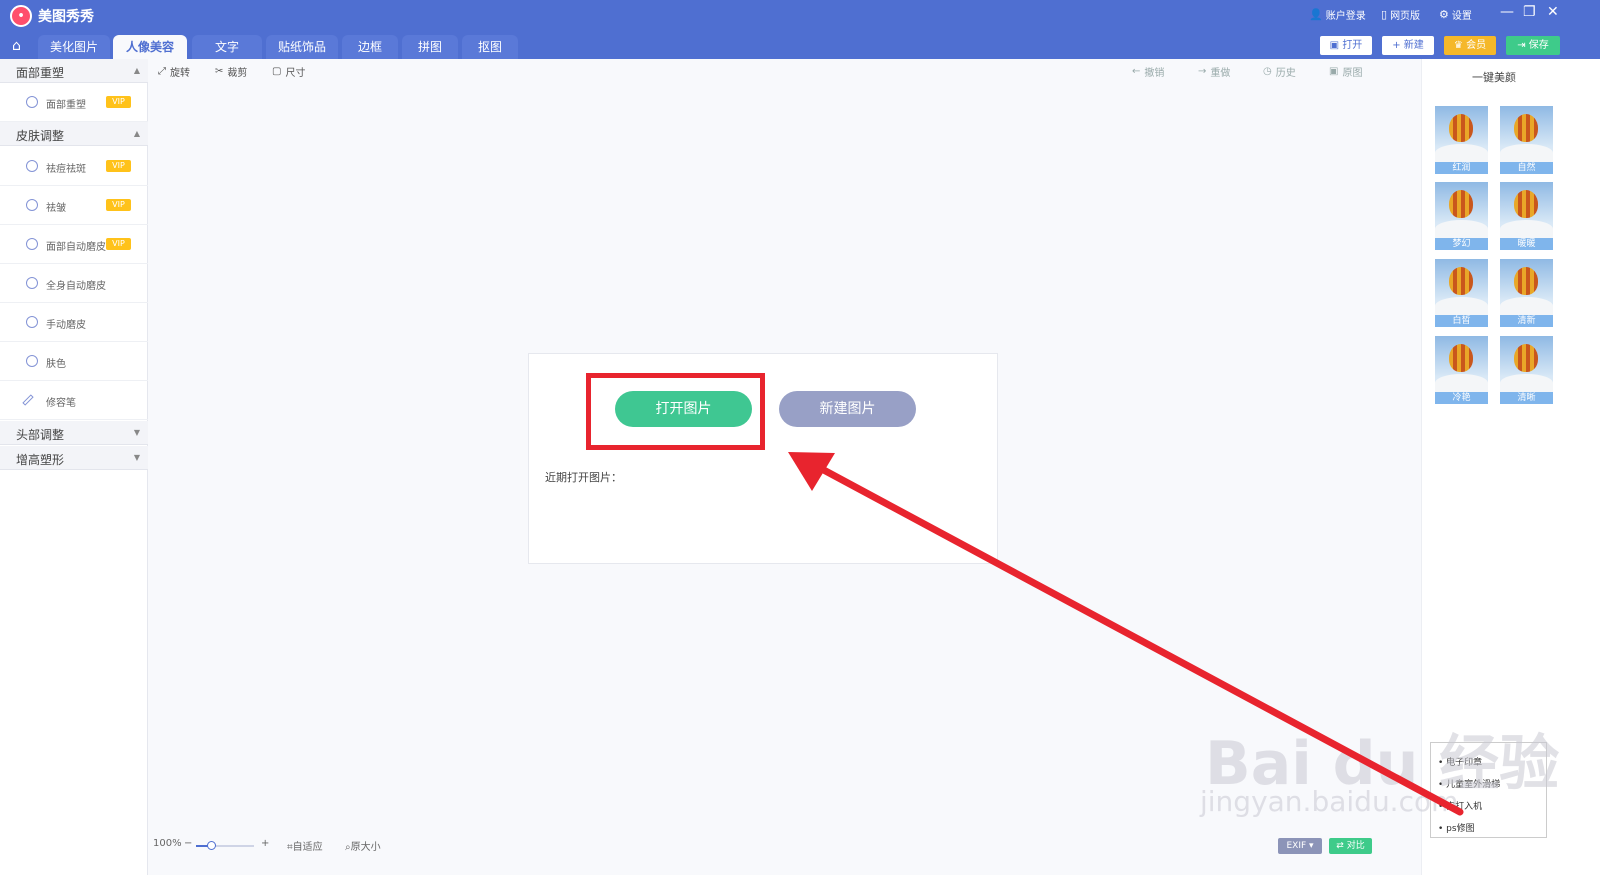 This screenshot has width=1600, height=875. I want to click on original-button: ▣ 原图, so click(1345, 71).